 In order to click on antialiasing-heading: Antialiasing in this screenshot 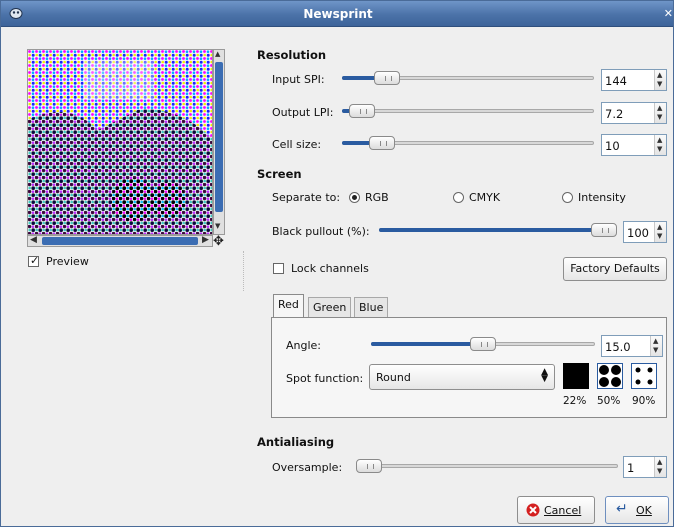, I will do `click(296, 442)`.